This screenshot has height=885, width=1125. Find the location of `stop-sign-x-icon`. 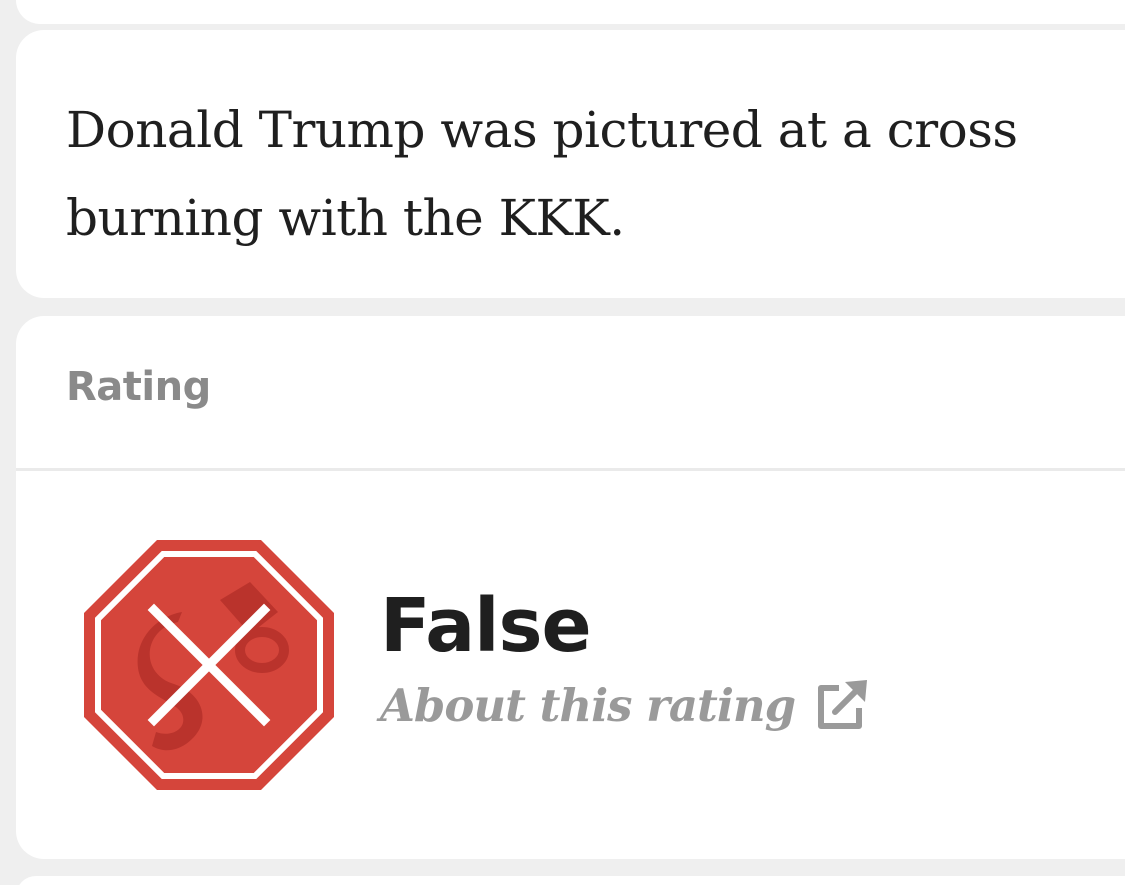

stop-sign-x-icon is located at coordinates (209, 665).